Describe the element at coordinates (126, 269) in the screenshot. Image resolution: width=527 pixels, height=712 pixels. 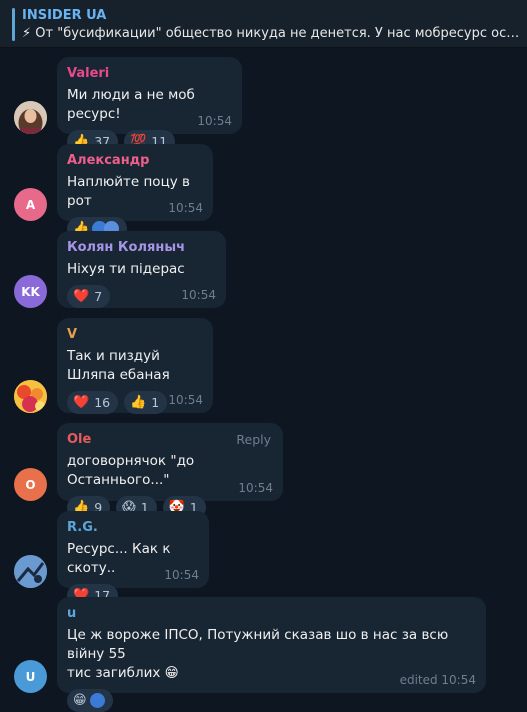
I see `message-text: Ніхуя ти підерас` at that location.